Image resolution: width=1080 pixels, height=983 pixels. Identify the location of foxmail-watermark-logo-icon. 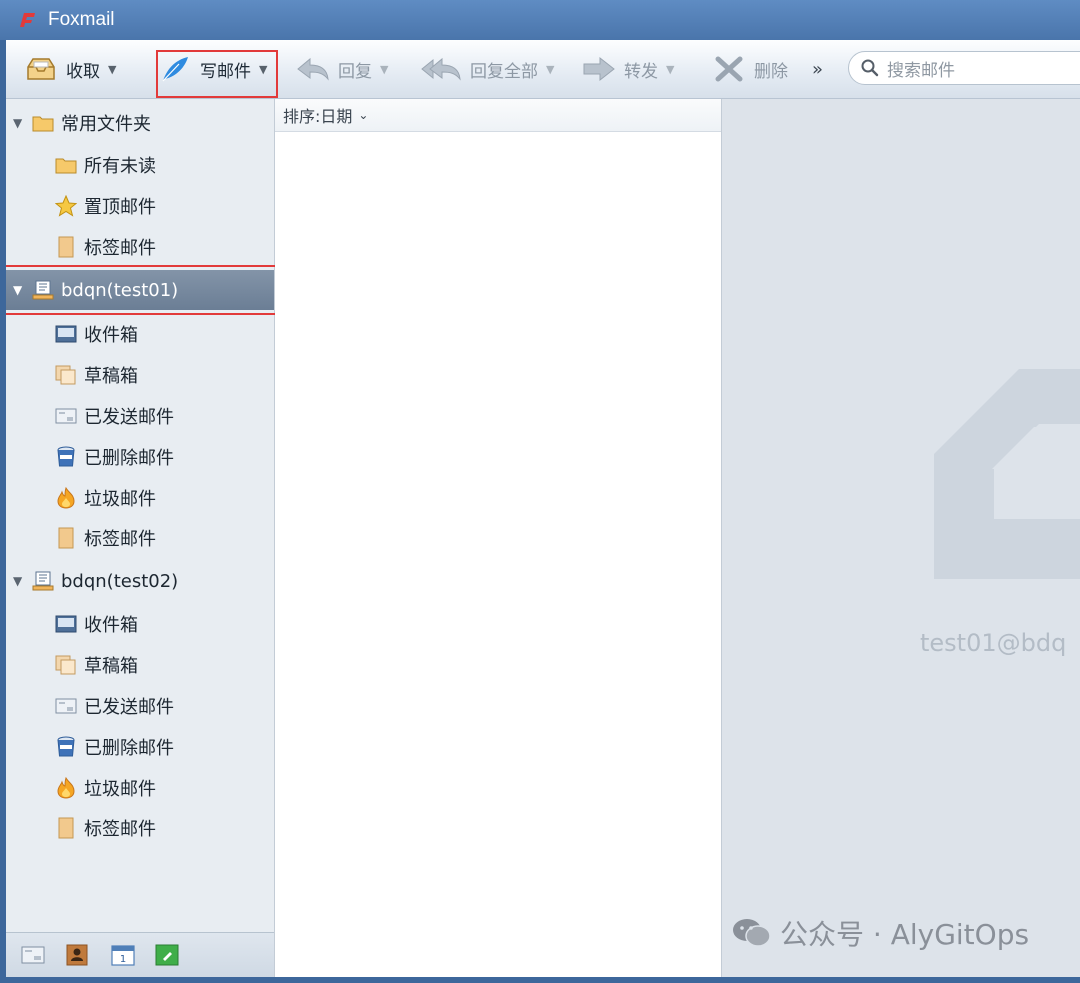
(1007, 474).